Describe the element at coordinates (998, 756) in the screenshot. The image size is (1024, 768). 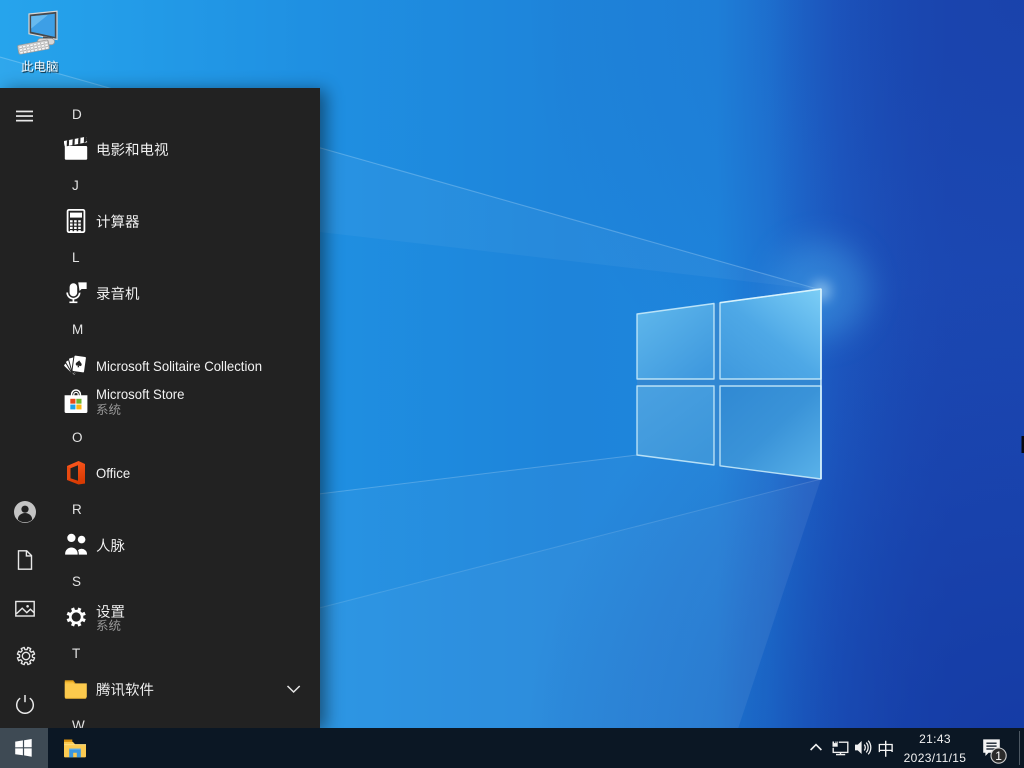
I see `svg-text: 1` at that location.